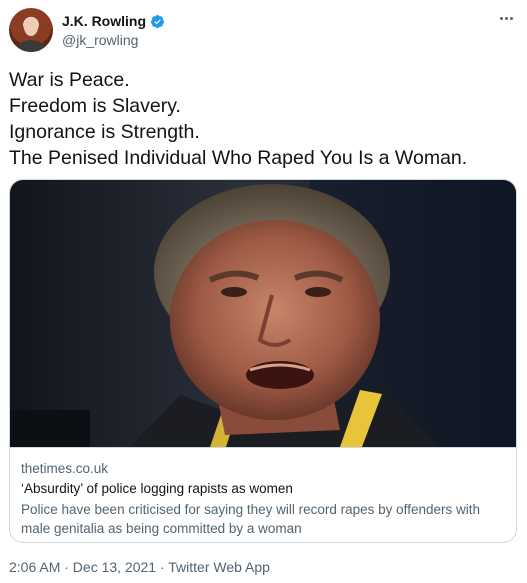 This screenshot has width=527, height=583. Describe the element at coordinates (104, 132) in the screenshot. I see `tweet-line: Ignorance is Strength.` at that location.